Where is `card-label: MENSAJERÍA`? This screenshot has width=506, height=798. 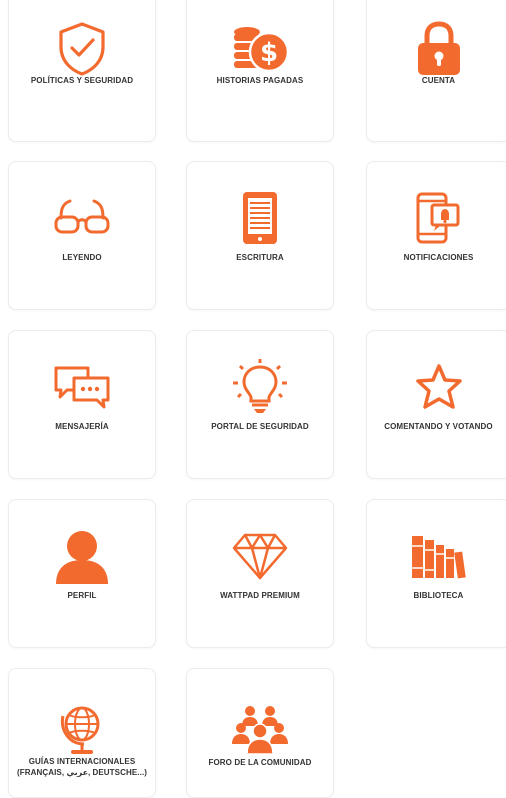 card-label: MENSAJERÍA is located at coordinates (82, 426).